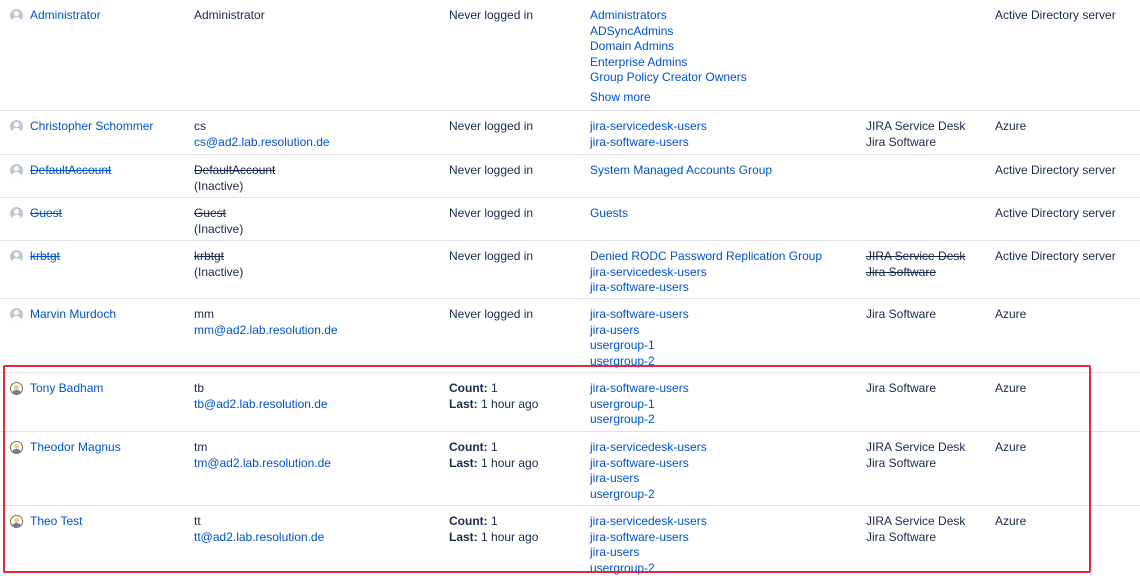 Image resolution: width=1140 pixels, height=576 pixels. I want to click on user-name-link: Theodor Magnus, so click(75, 448).